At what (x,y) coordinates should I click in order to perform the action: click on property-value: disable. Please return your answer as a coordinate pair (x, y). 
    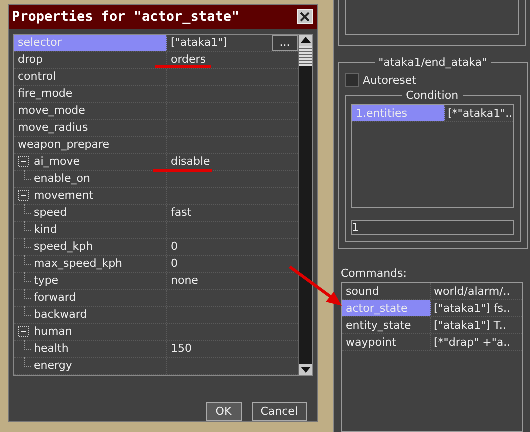
    Looking at the image, I should click on (190, 161).